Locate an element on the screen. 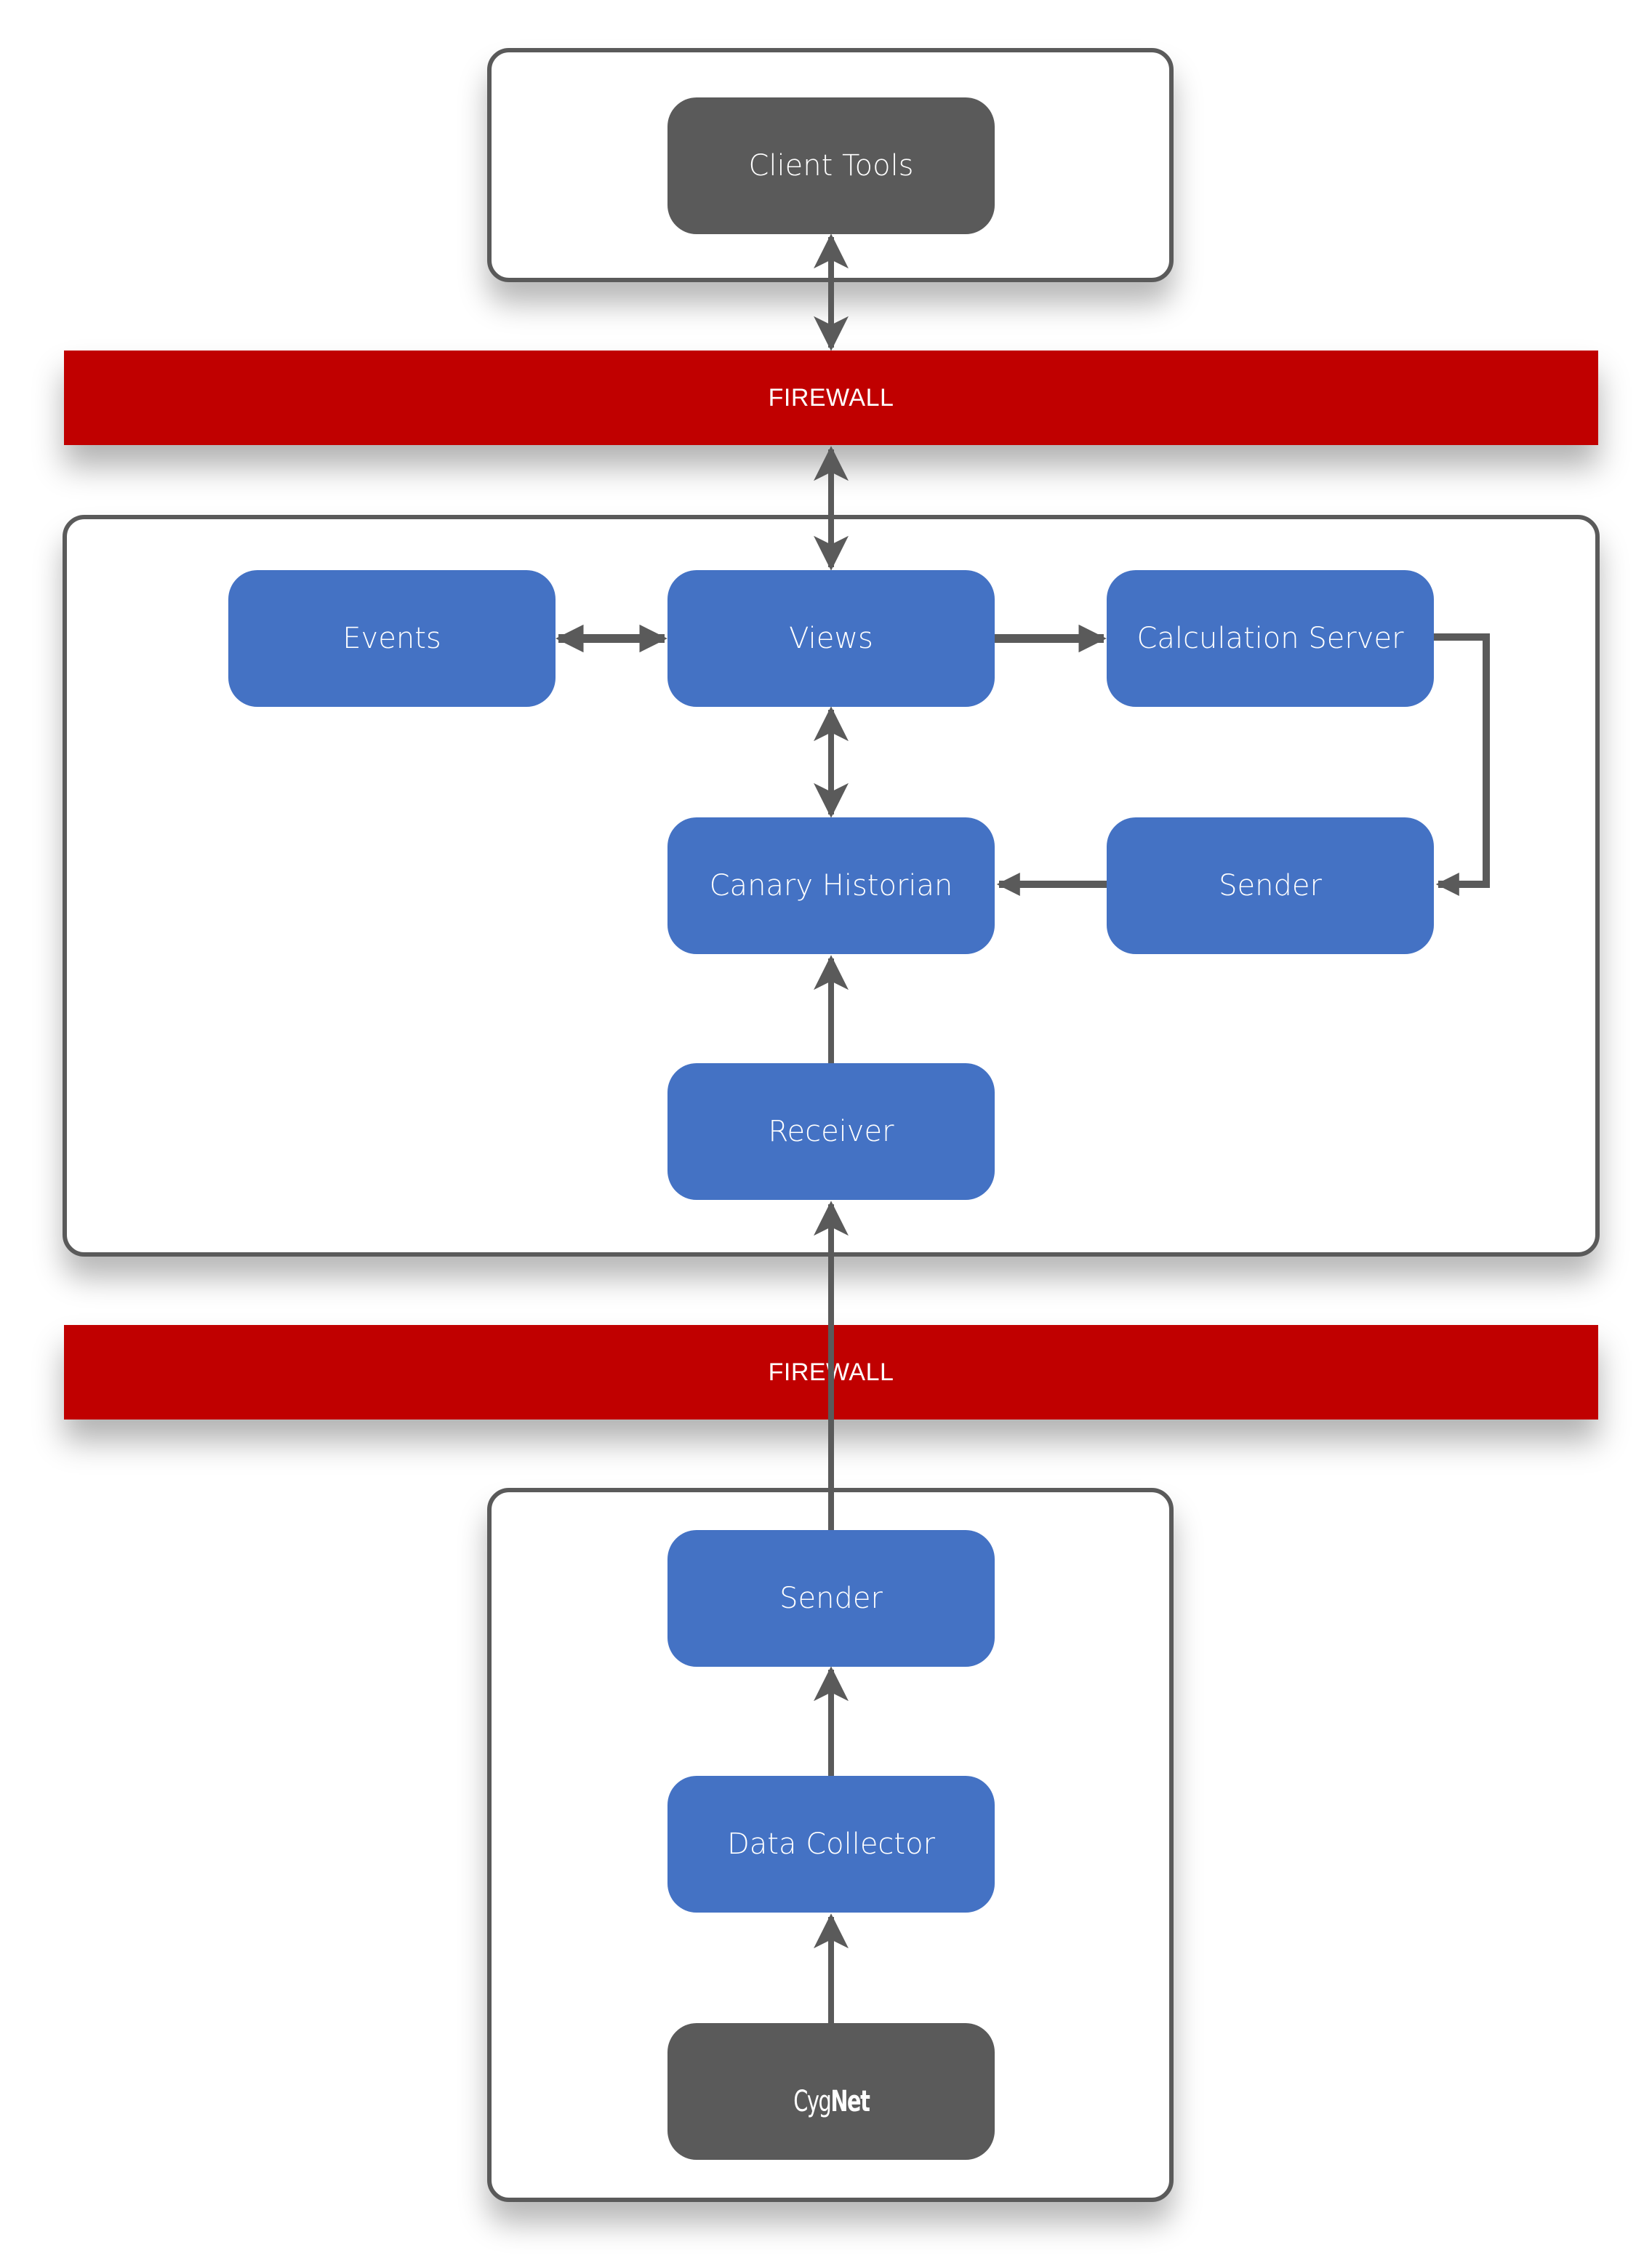 Image resolution: width=1652 pixels, height=2266 pixels. cygnet-node: CygNet is located at coordinates (831, 2091).